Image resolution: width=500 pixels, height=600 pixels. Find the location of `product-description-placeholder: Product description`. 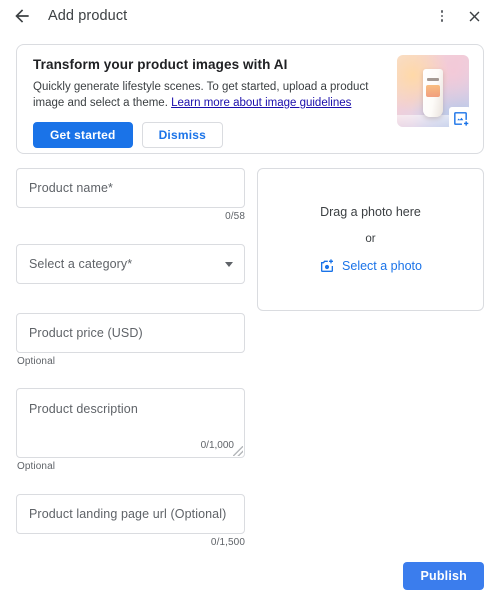

product-description-placeholder: Product description is located at coordinates (83, 409).